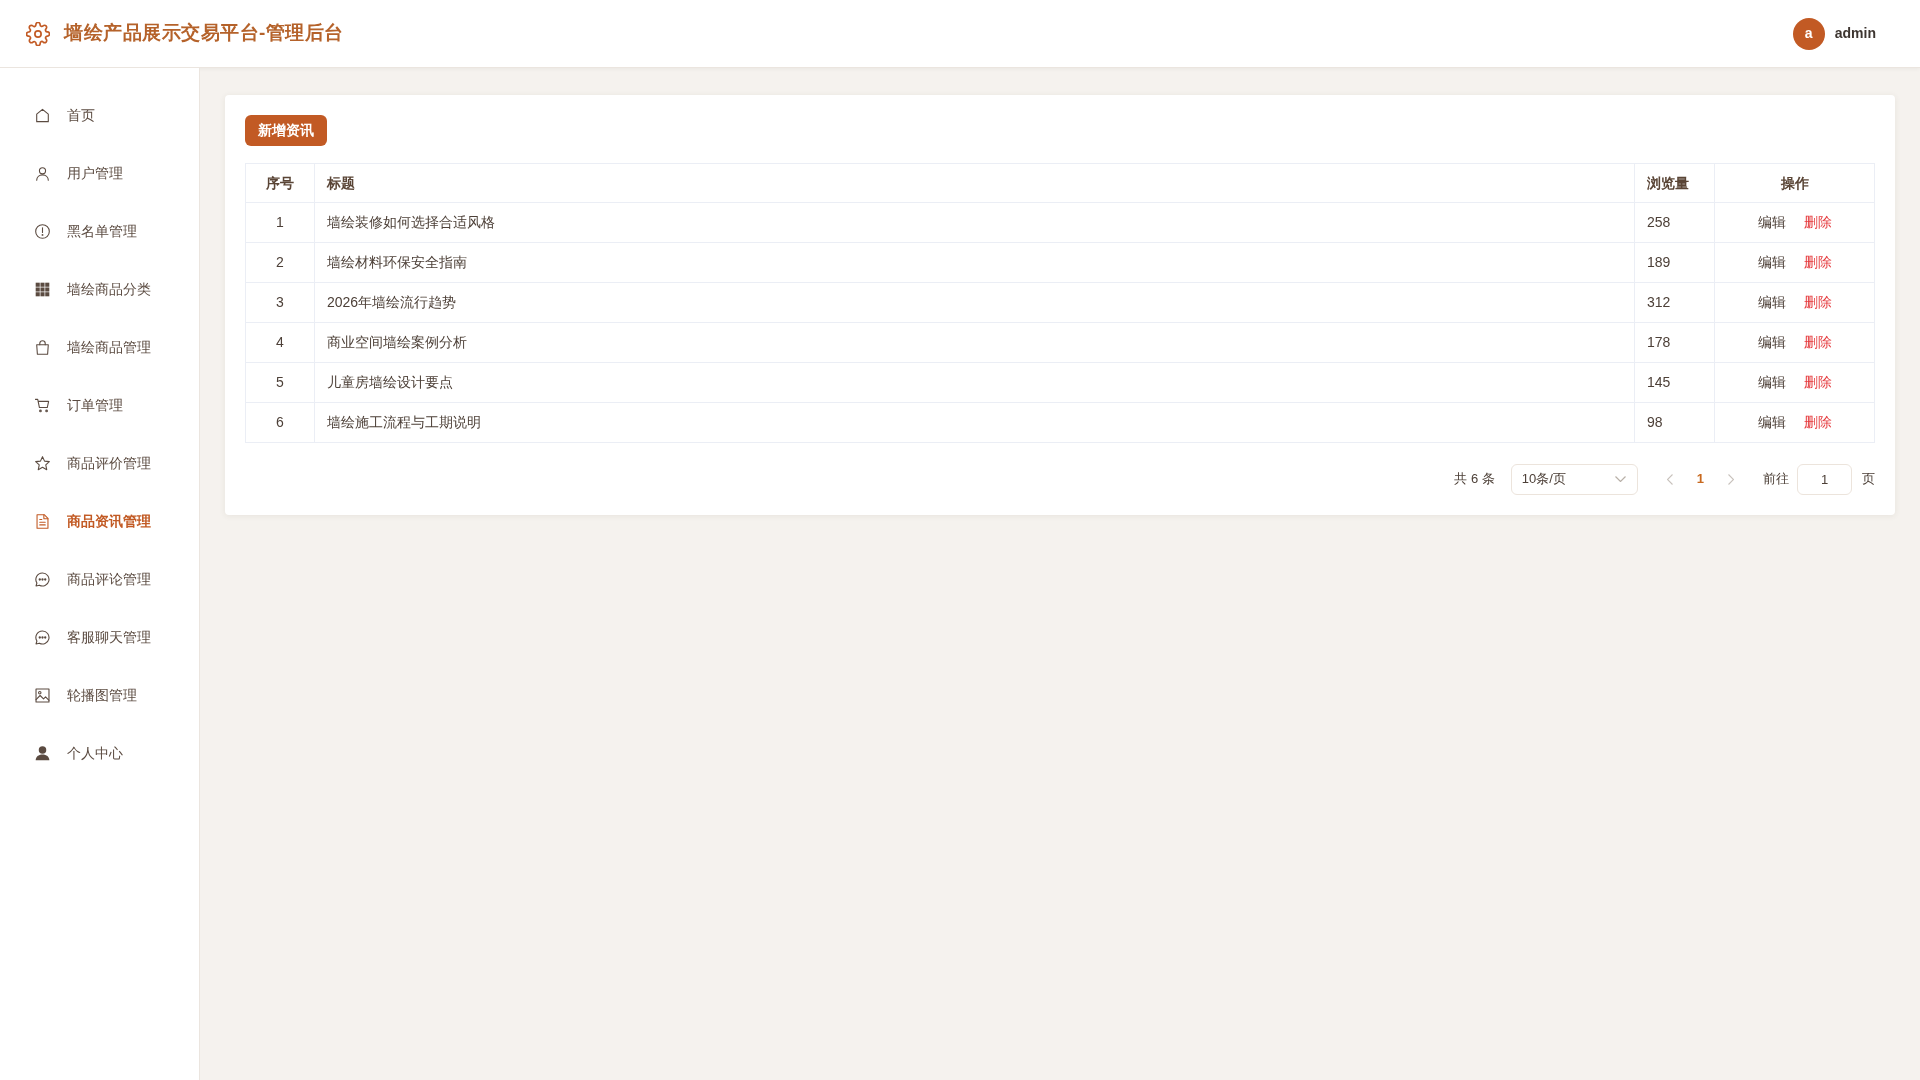  I want to click on column-header: 标题, so click(974, 183).